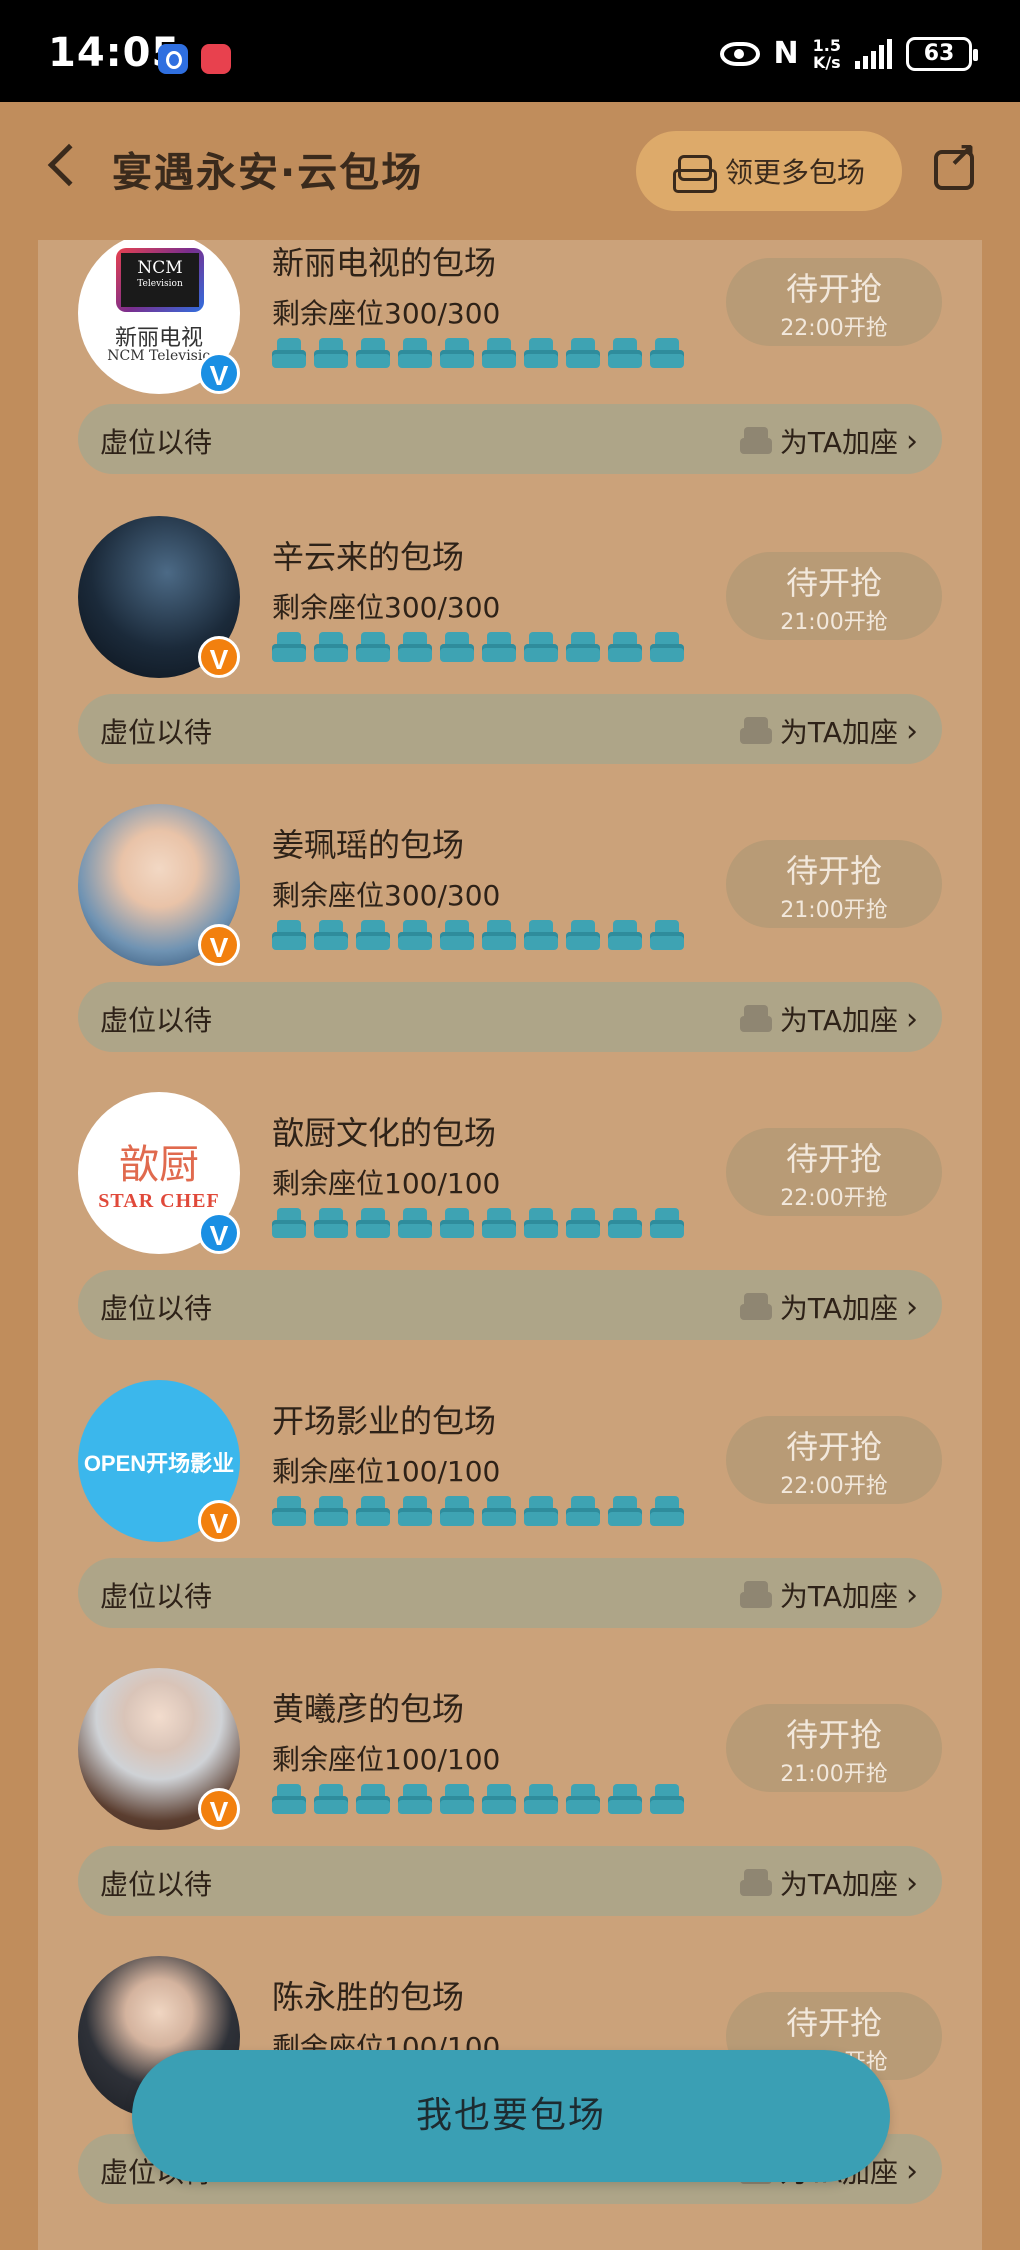 The image size is (1020, 2250). I want to click on ncm-logo: NCM Television, so click(160, 280).